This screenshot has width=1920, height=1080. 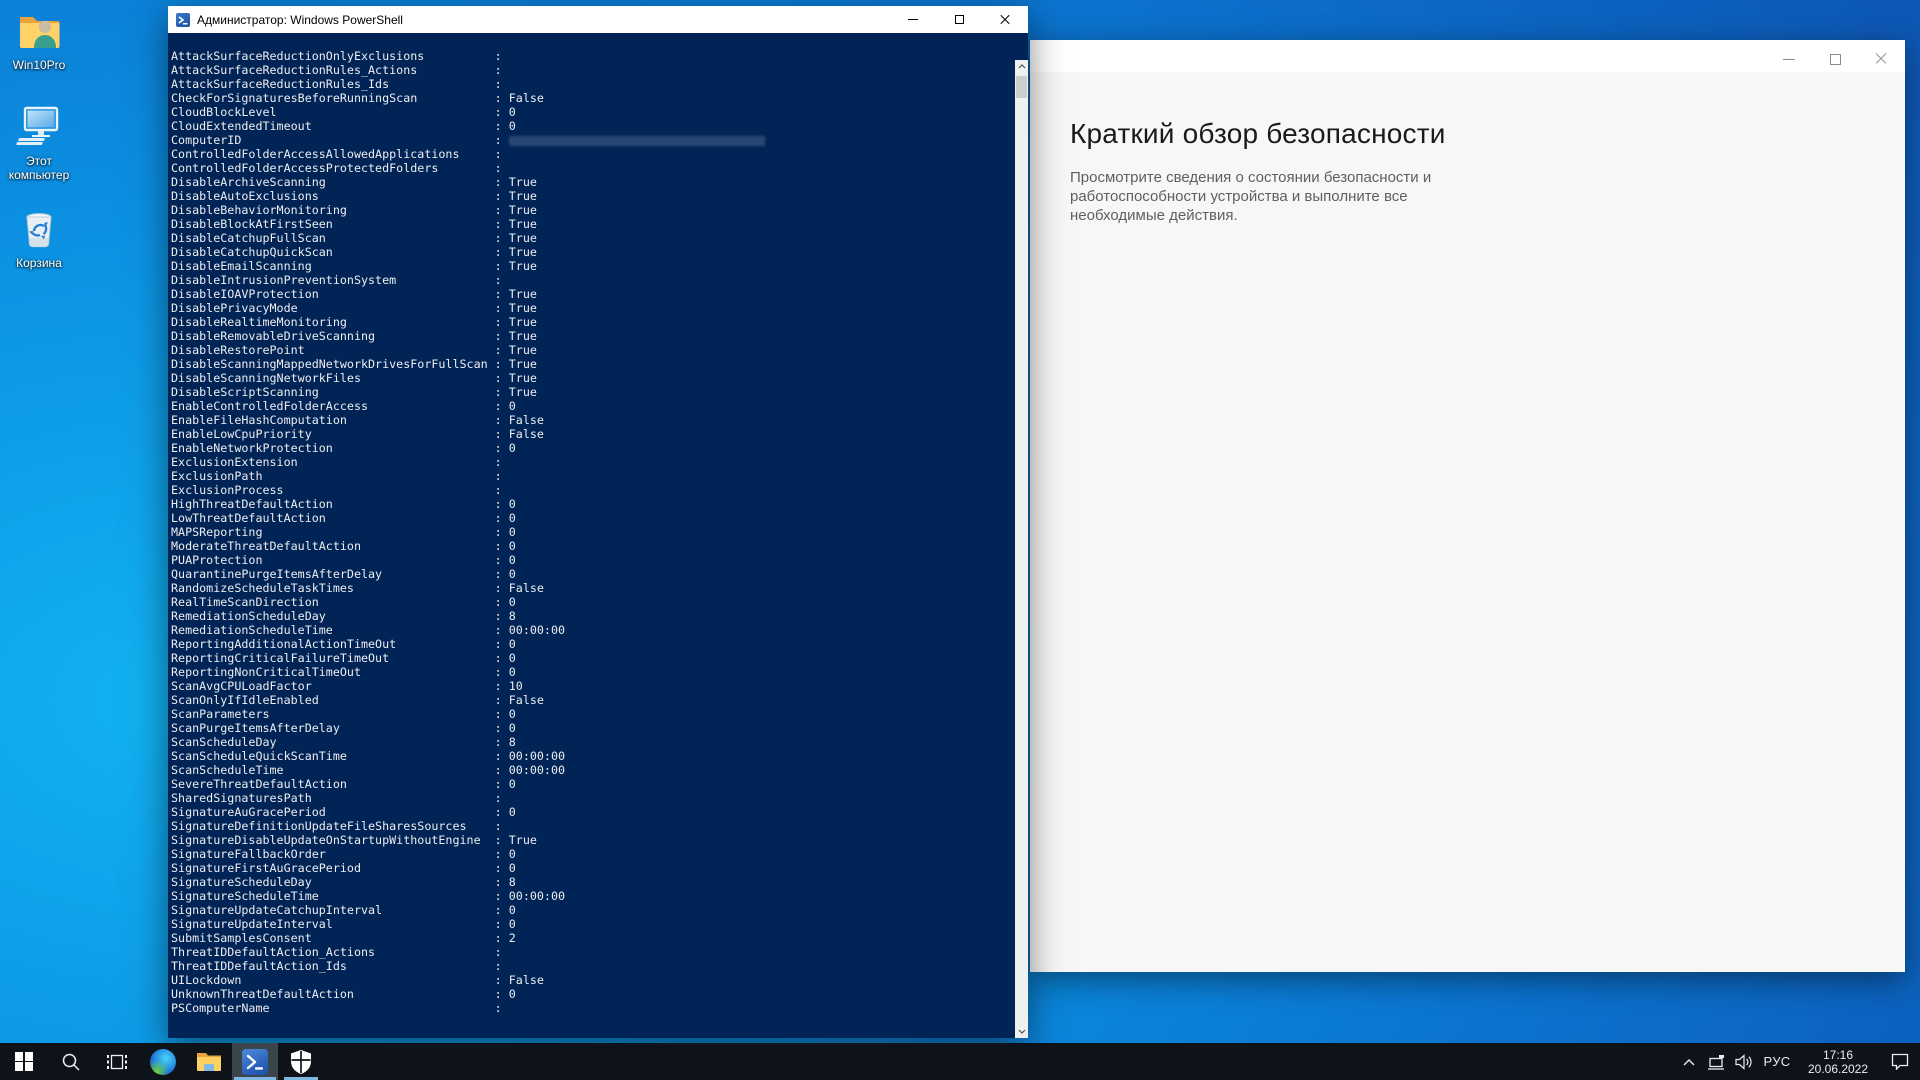 I want to click on console-line: EnableFileHashComputation : False, so click(x=357, y=420).